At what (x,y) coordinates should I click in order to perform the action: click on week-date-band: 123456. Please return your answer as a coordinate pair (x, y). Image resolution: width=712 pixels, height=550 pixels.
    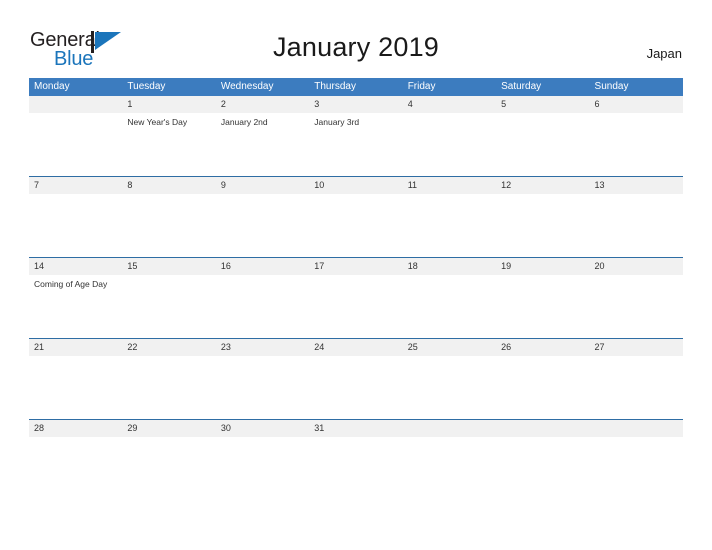
    Looking at the image, I should click on (356, 104).